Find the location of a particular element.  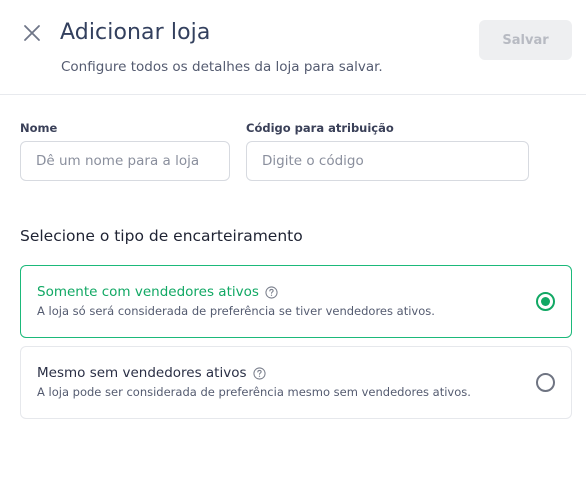

radio-selected is located at coordinates (545, 301).